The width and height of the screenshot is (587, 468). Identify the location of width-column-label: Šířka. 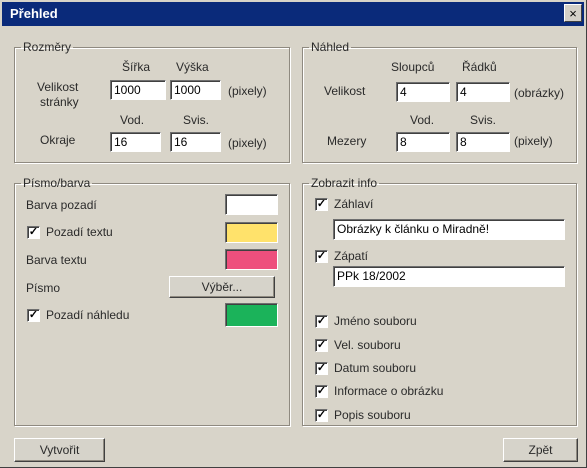
(136, 67).